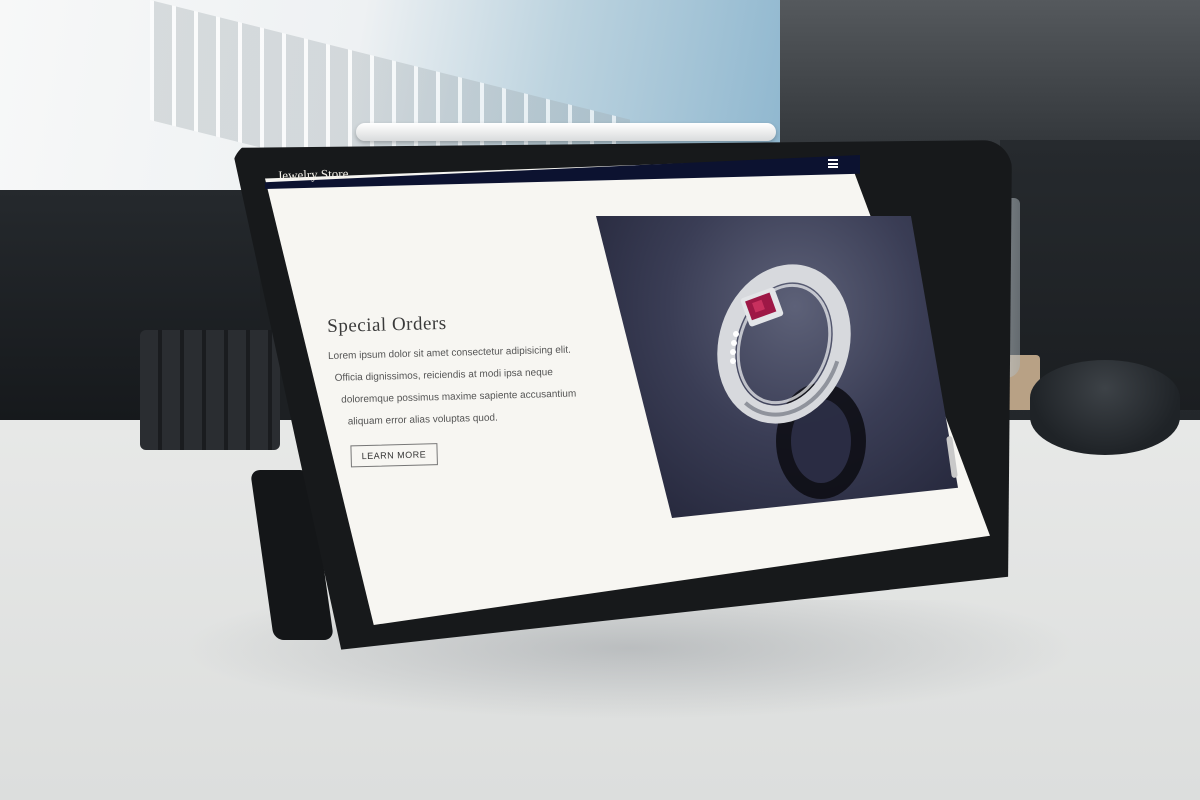 Image resolution: width=1200 pixels, height=800 pixels. Describe the element at coordinates (1105, 407) in the screenshot. I see `background-puck-device` at that location.